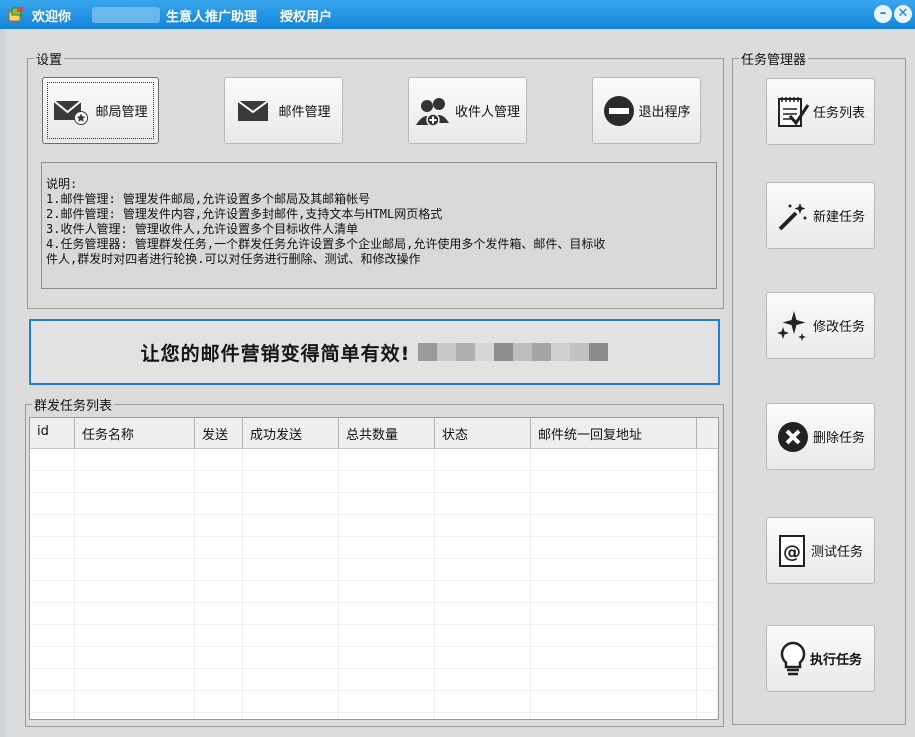 Image resolution: width=915 pixels, height=737 pixels. What do you see at coordinates (126, 15) in the screenshot?
I see `redacted-username` at bounding box center [126, 15].